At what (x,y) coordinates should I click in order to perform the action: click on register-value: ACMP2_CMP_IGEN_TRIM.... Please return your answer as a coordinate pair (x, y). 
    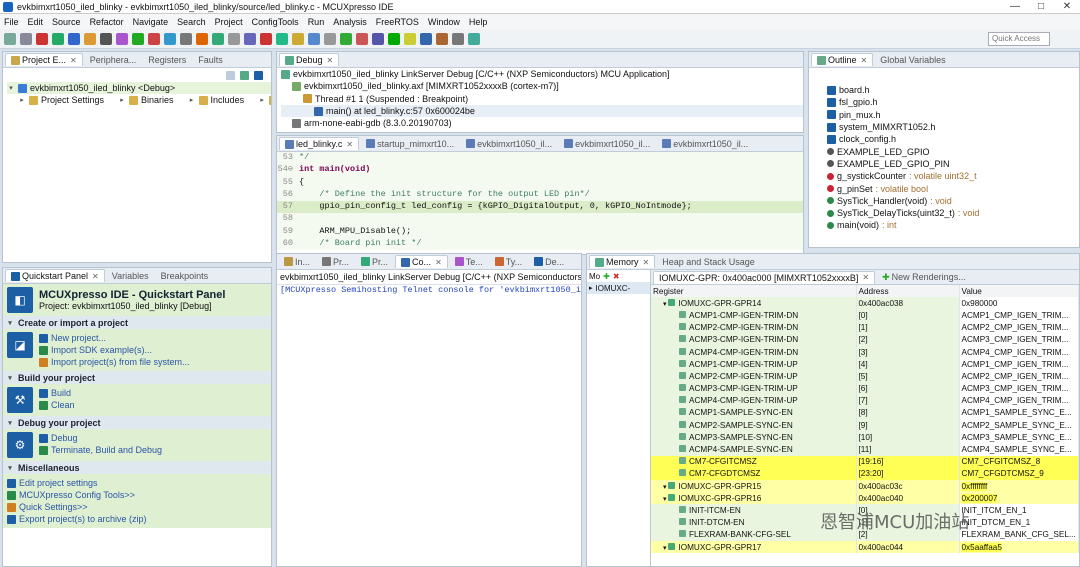
    Looking at the image, I should click on (1019, 327).